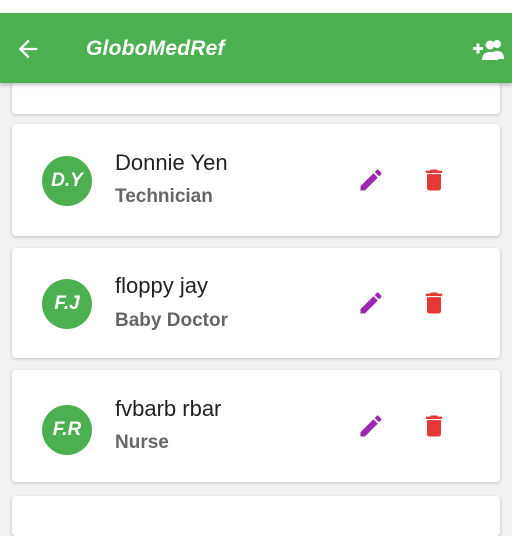 This screenshot has width=512, height=536. Describe the element at coordinates (168, 408) in the screenshot. I see `staff-name: fvbarb rbar` at that location.